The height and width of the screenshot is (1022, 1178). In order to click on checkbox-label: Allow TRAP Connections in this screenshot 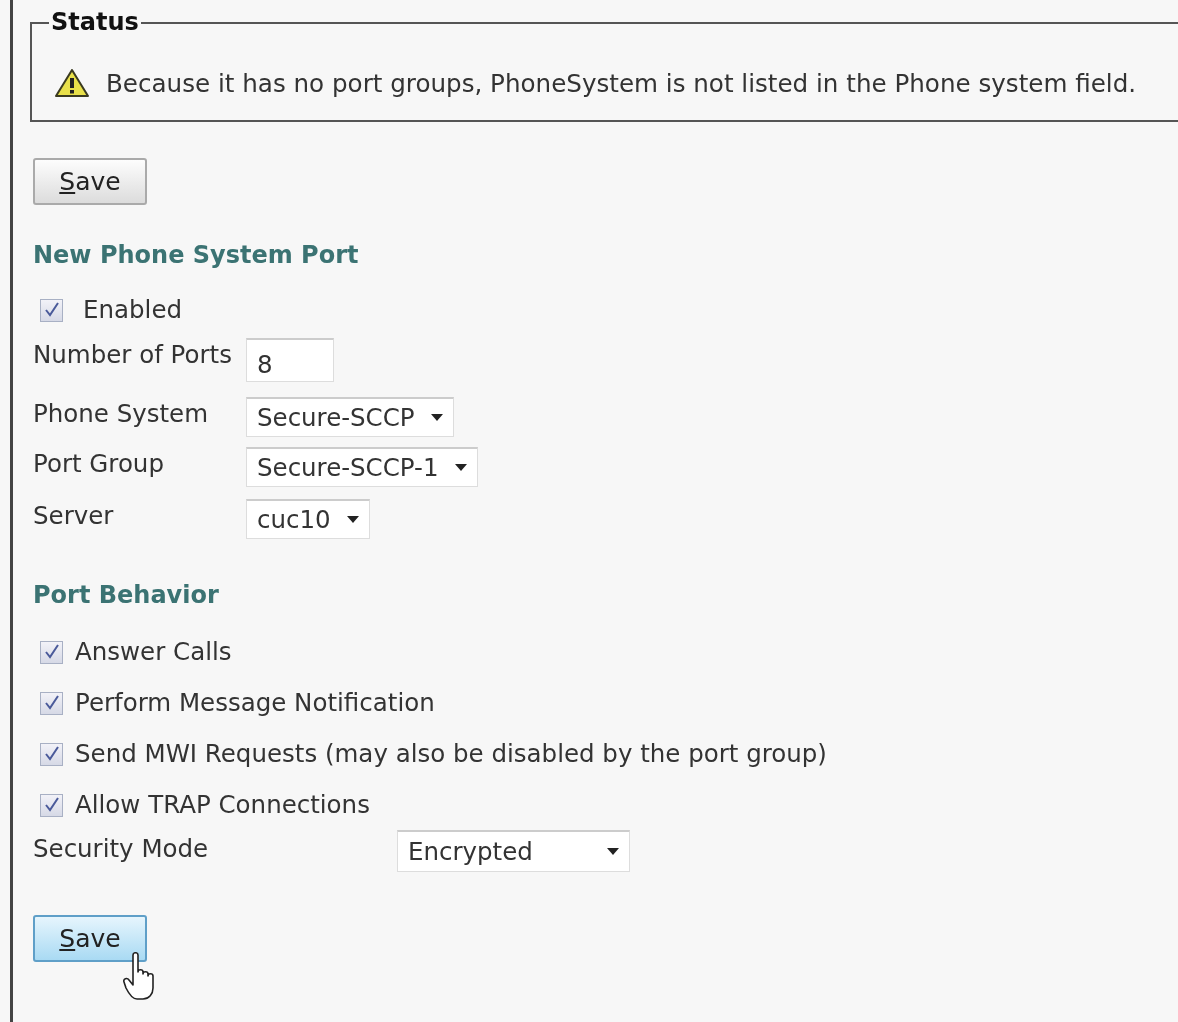, I will do `click(222, 805)`.